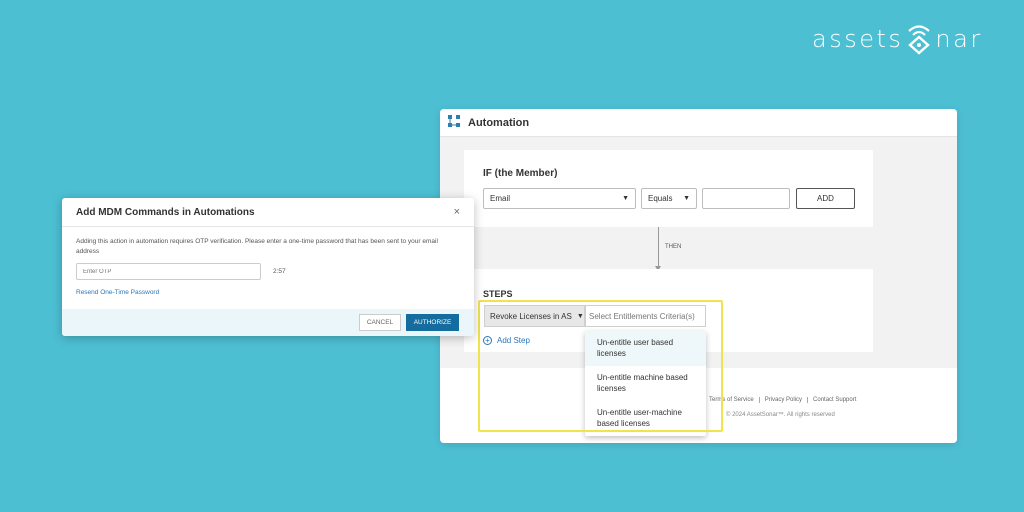 The width and height of the screenshot is (1024, 512). I want to click on assetsonar-logo: assets nar, so click(897, 39).